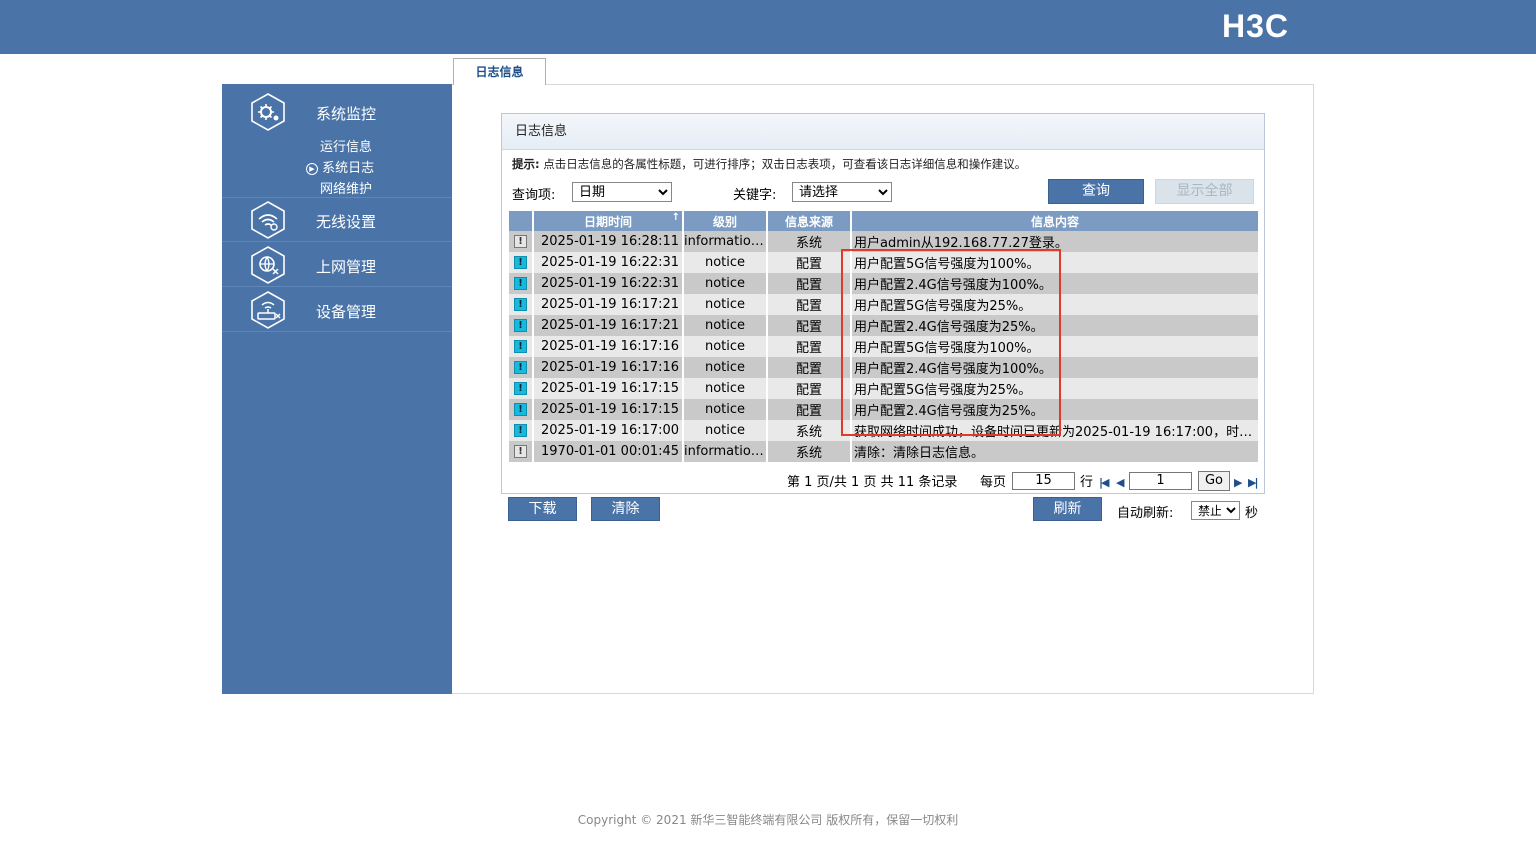  I want to click on per-page-input: 15, so click(1043, 481).